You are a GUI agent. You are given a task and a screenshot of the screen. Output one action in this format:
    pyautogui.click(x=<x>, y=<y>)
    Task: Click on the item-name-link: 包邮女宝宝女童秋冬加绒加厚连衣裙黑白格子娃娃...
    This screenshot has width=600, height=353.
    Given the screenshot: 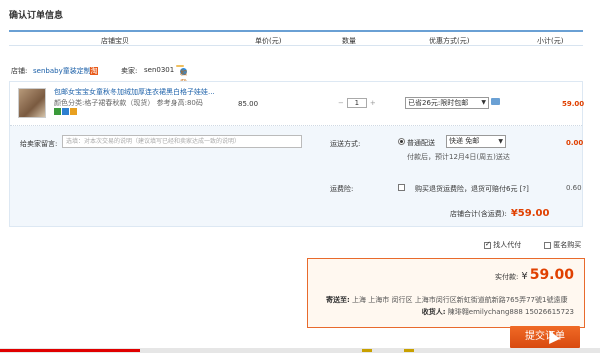 What is the action you would take?
    pyautogui.click(x=141, y=92)
    